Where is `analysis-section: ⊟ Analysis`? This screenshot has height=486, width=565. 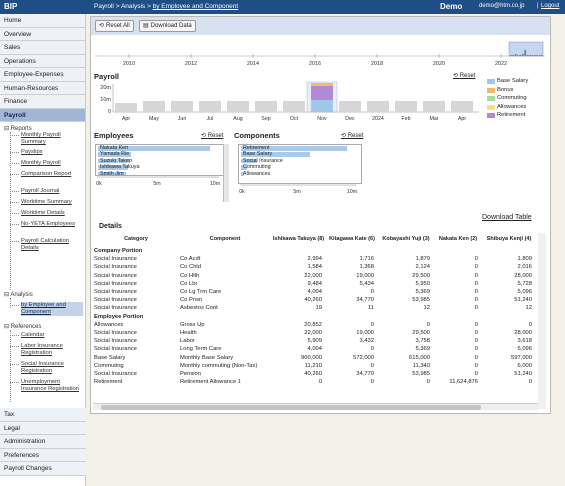
analysis-section: ⊟ Analysis is located at coordinates (18, 294).